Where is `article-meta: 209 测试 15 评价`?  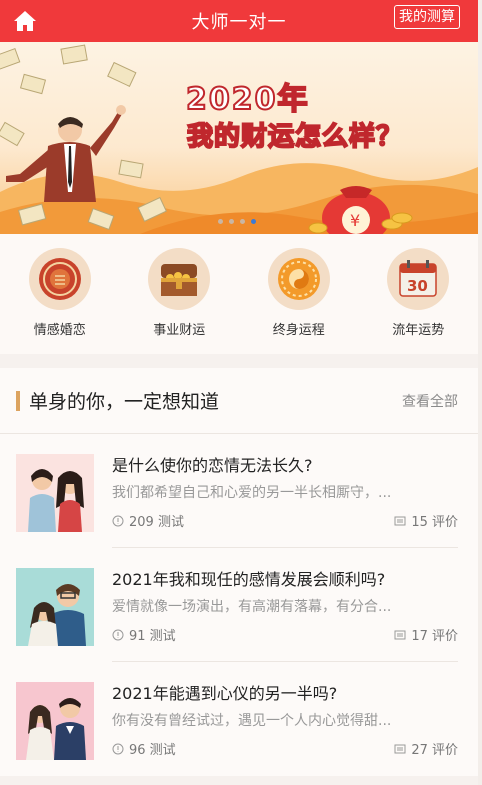
article-meta: 209 测试 15 评价 is located at coordinates (285, 520).